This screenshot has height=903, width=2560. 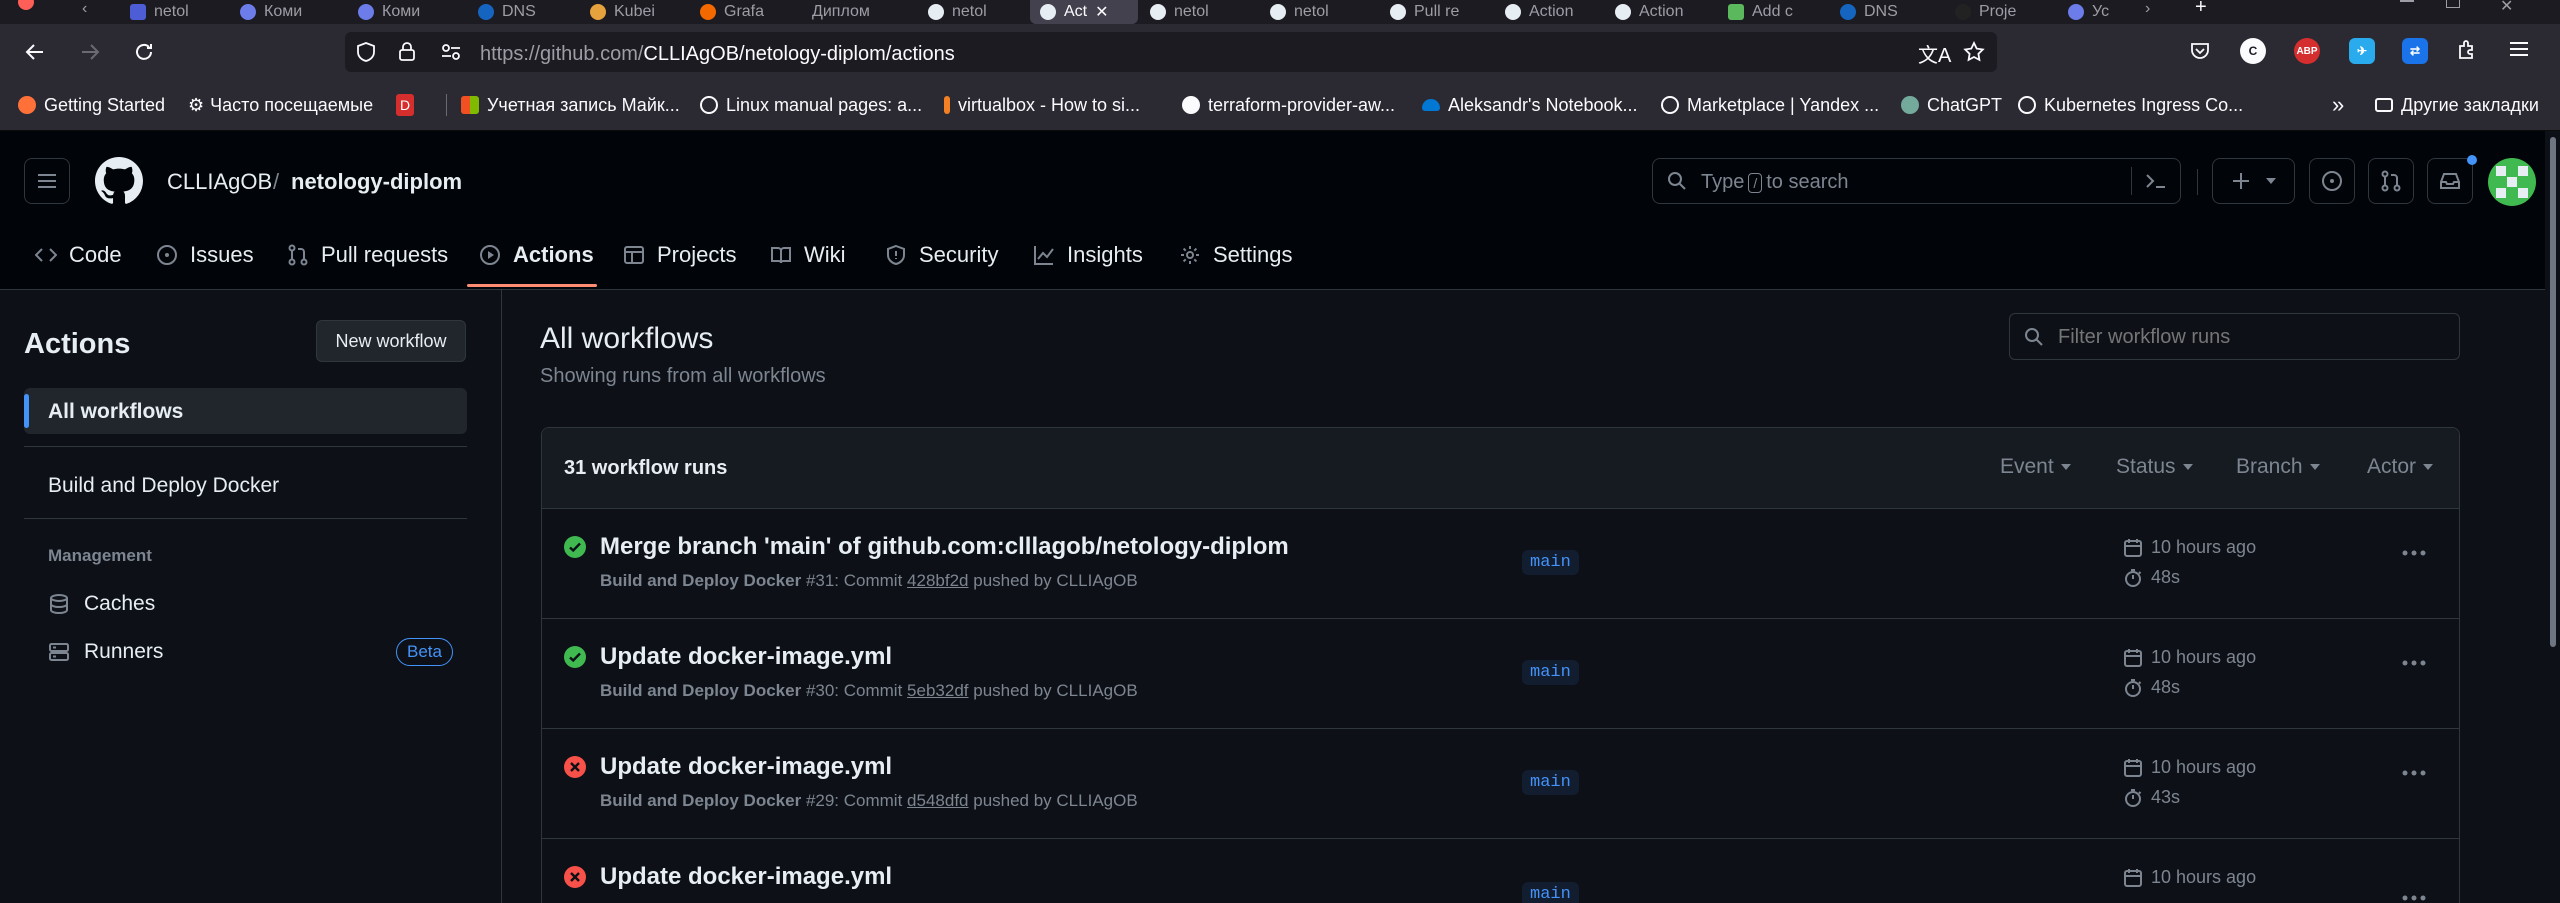 What do you see at coordinates (245, 411) in the screenshot?
I see `sidebar-item-all-workflows: All workflows` at bounding box center [245, 411].